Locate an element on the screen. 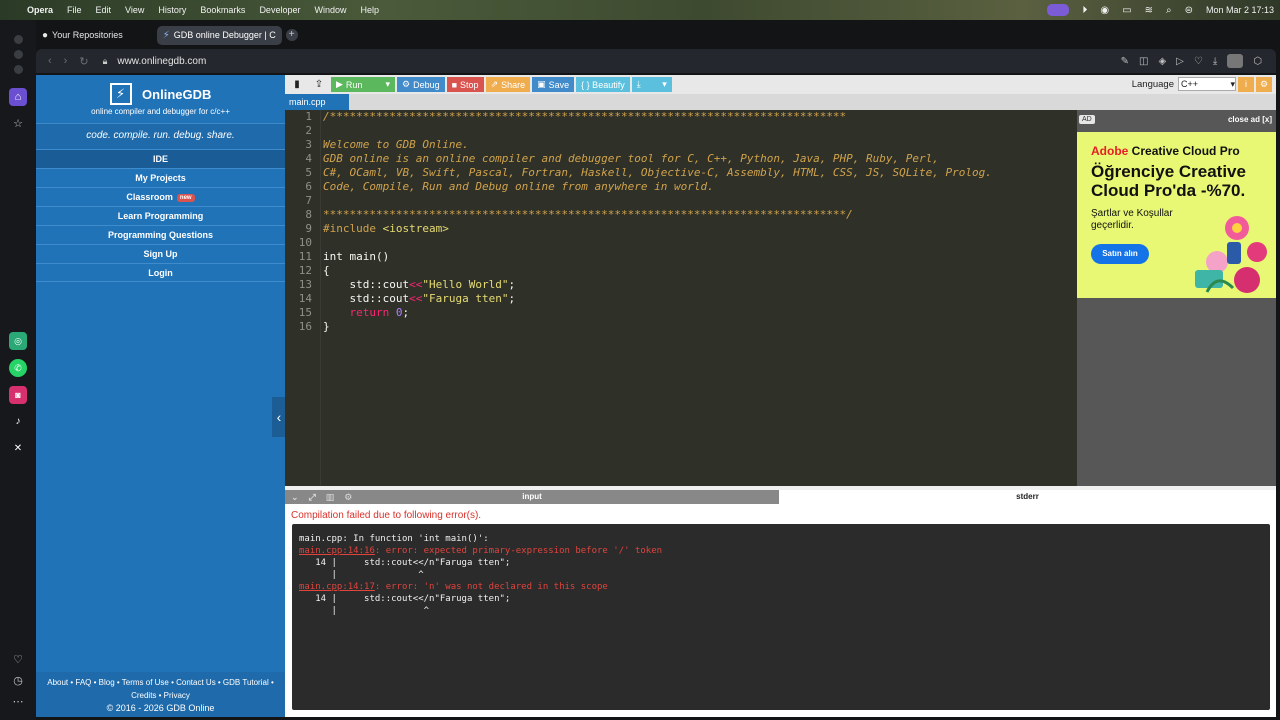  debug-button: ⚙ Debug is located at coordinates (421, 84).